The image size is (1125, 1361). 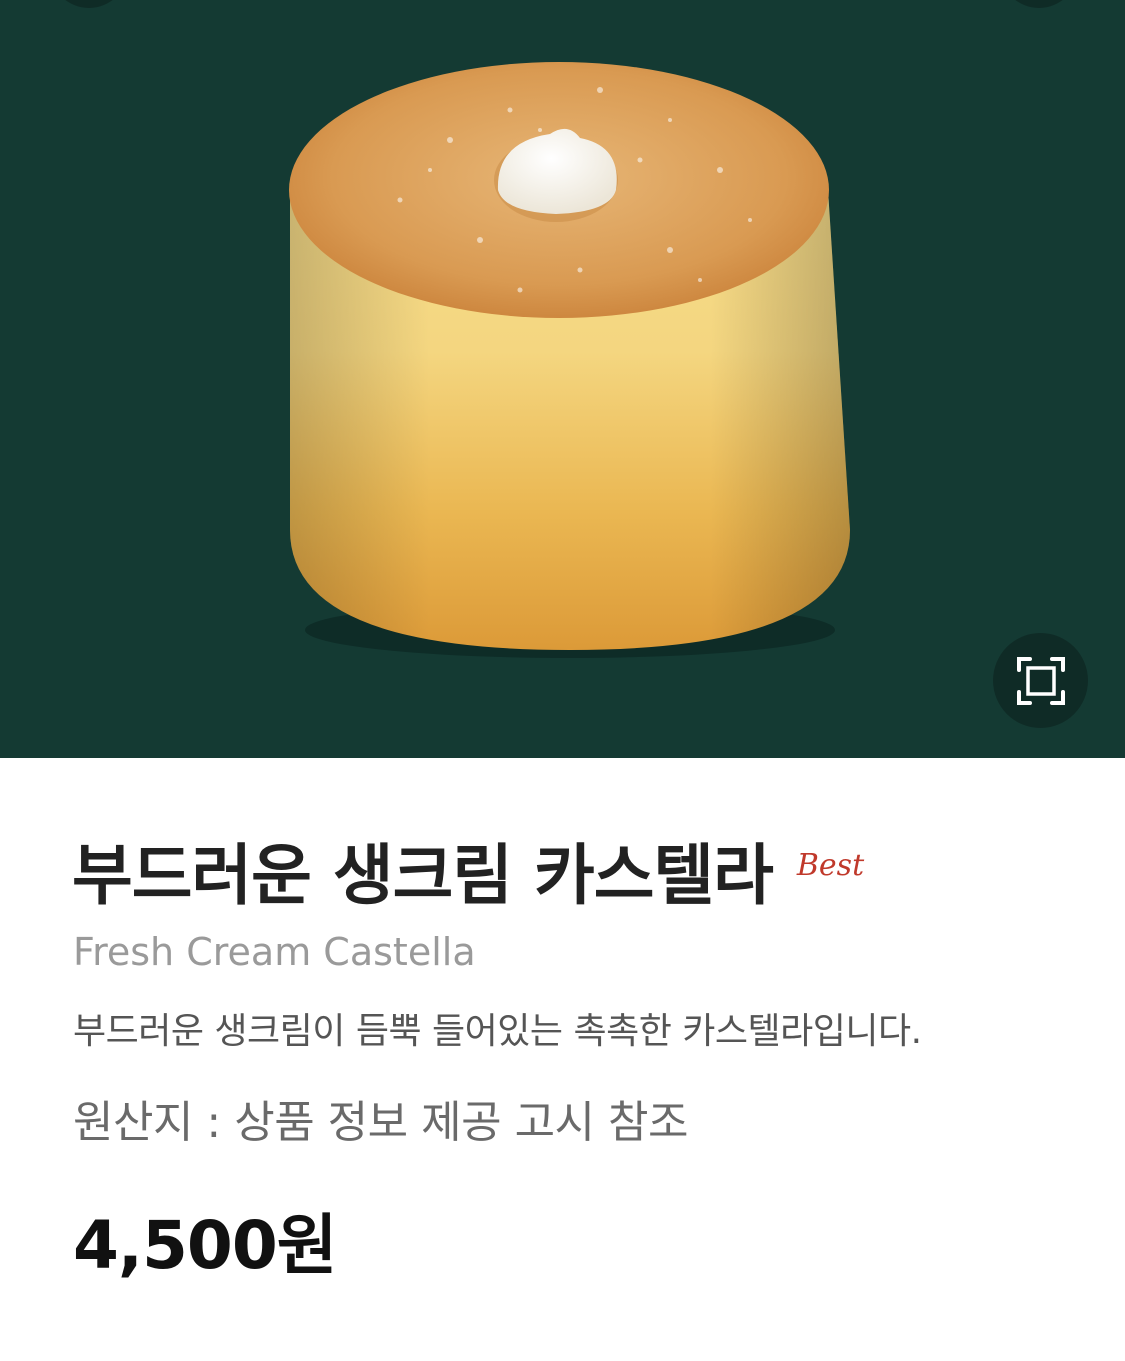 I want to click on expand-image-button, so click(x=1040, y=680).